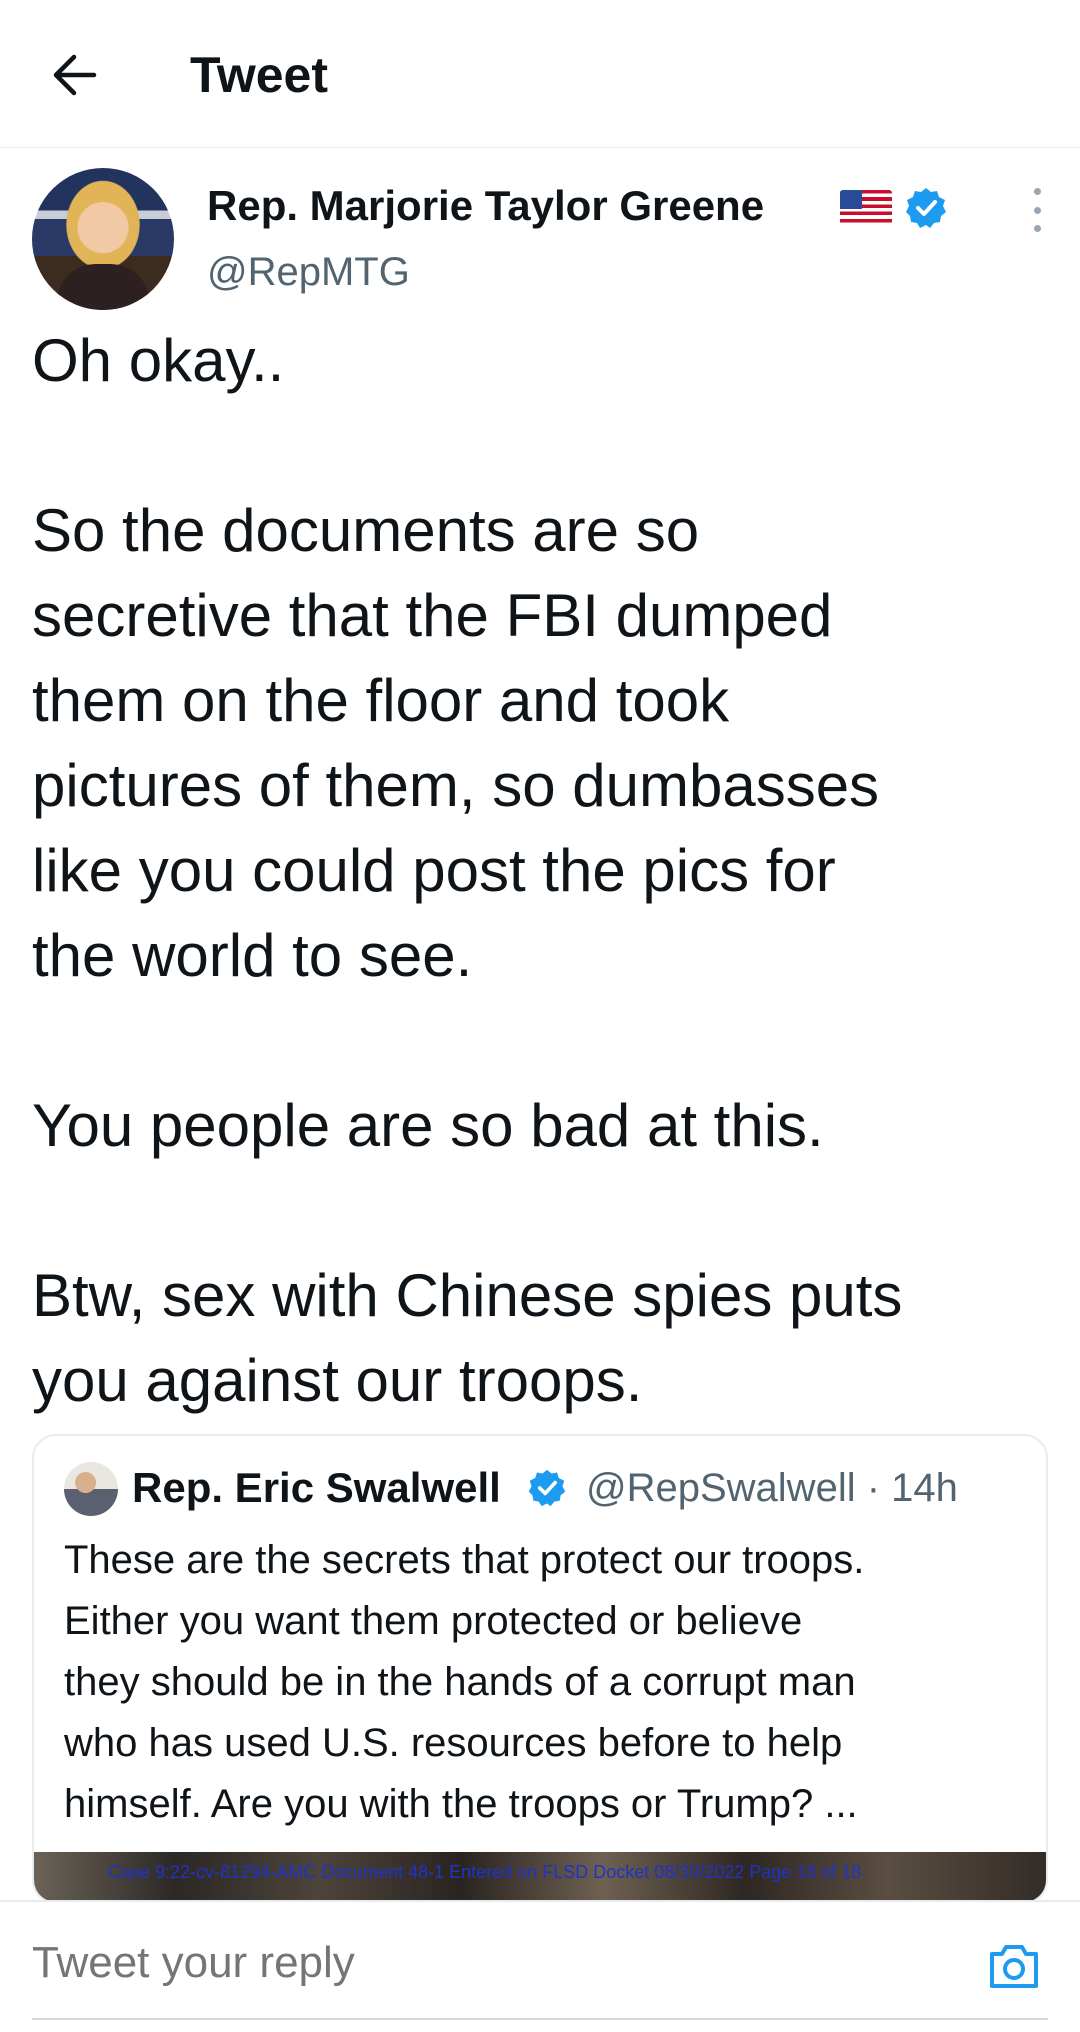  I want to click on author-handle: @RepMTG, so click(308, 272).